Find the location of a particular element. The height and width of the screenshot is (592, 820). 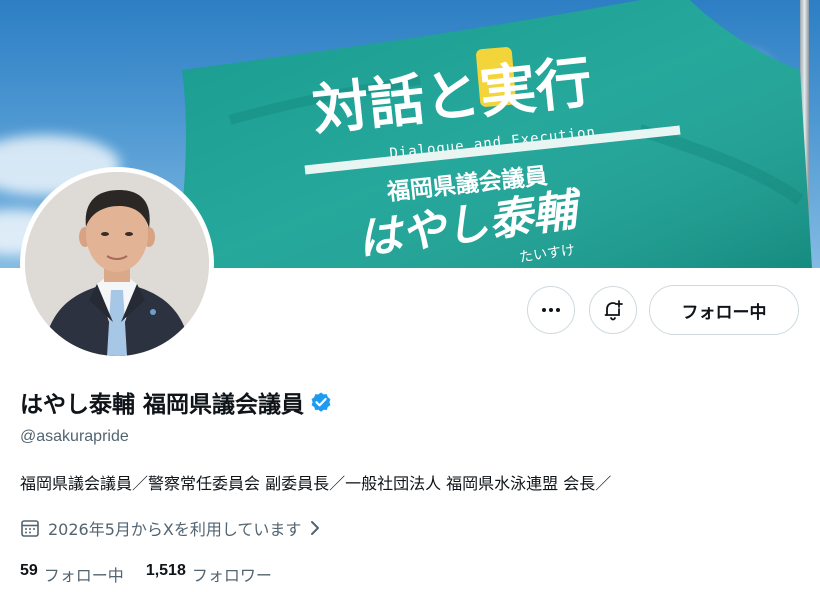

more-icon is located at coordinates (551, 310).